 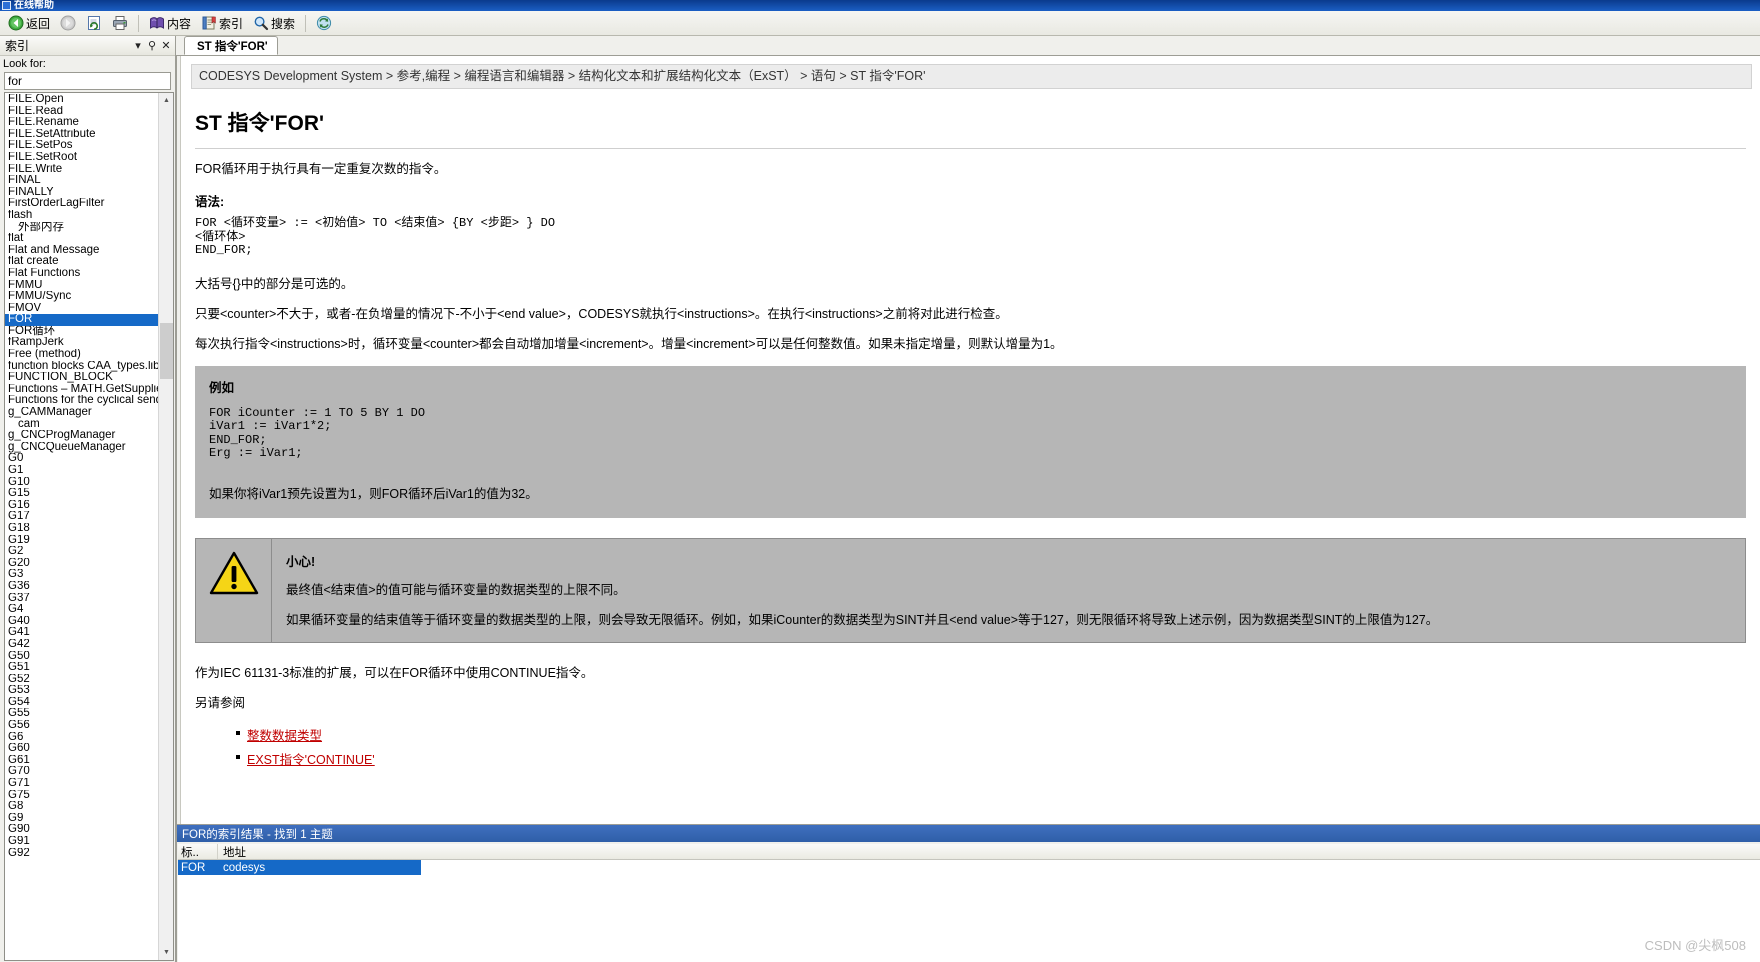 I want to click on index-list-item: G41, so click(x=81, y=633).